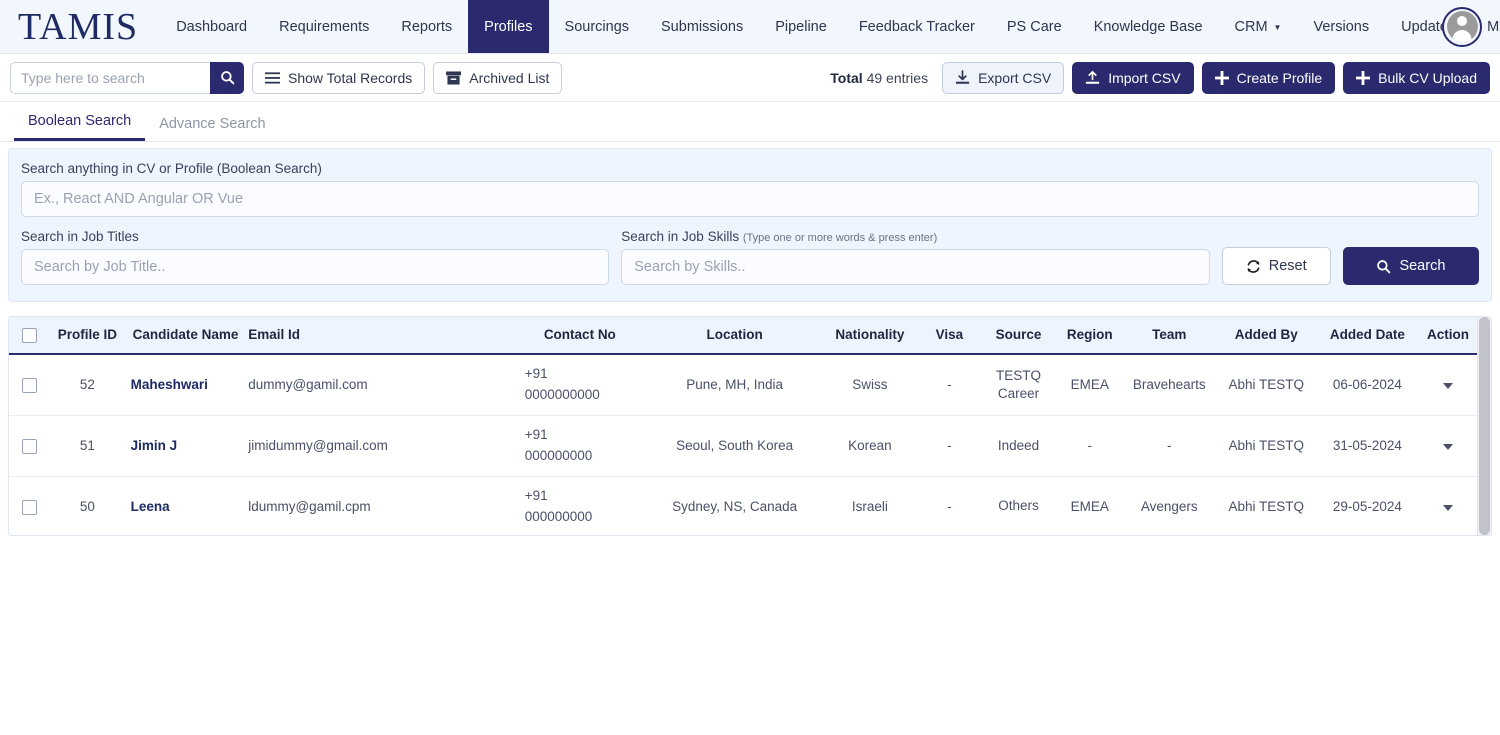 The width and height of the screenshot is (1500, 735). What do you see at coordinates (1018, 384) in the screenshot?
I see `cell-source: TESTQ Career` at bounding box center [1018, 384].